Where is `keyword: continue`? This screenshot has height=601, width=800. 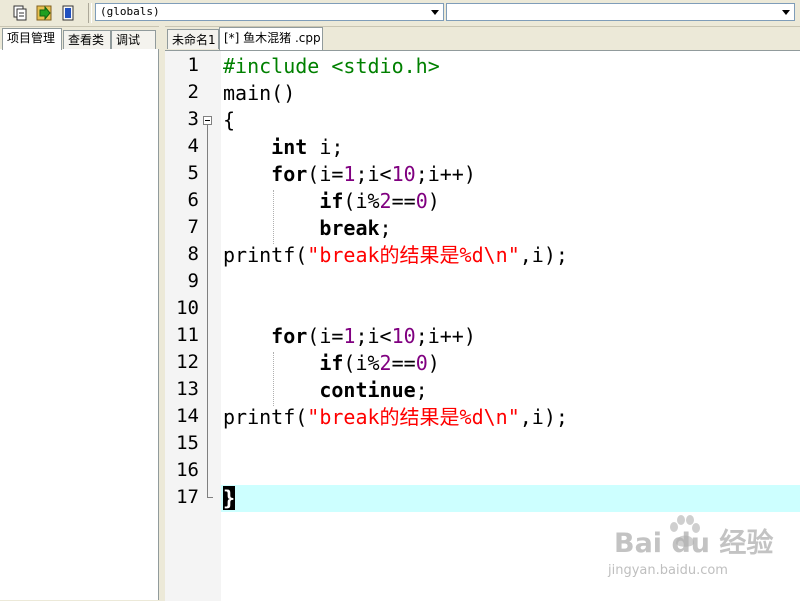 keyword: continue is located at coordinates (367, 390).